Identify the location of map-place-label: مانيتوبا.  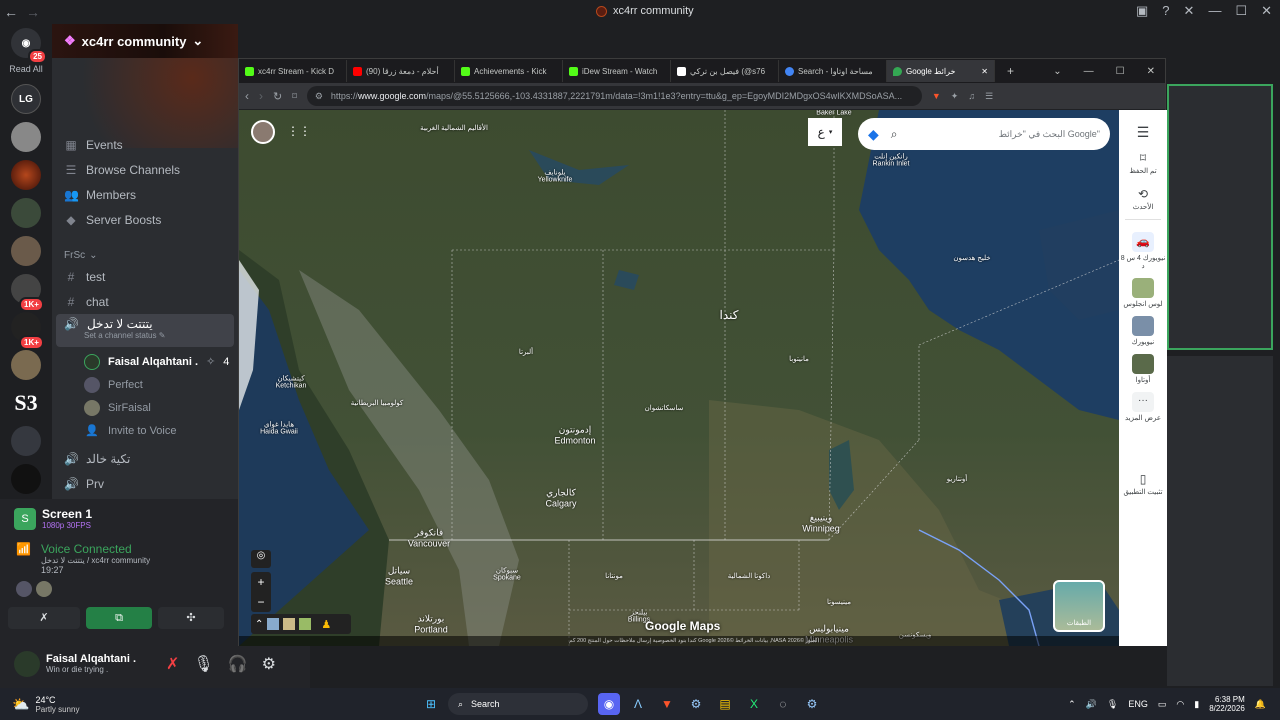
(799, 359).